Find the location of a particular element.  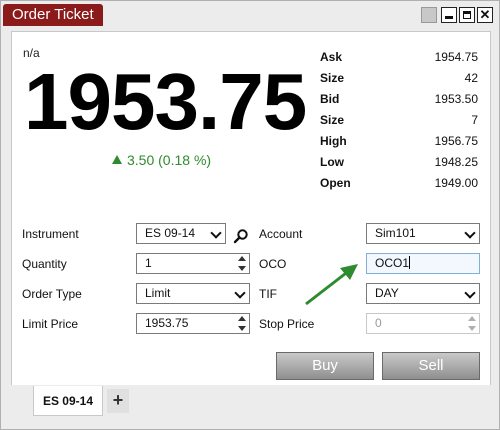

window-options-button is located at coordinates (429, 15).